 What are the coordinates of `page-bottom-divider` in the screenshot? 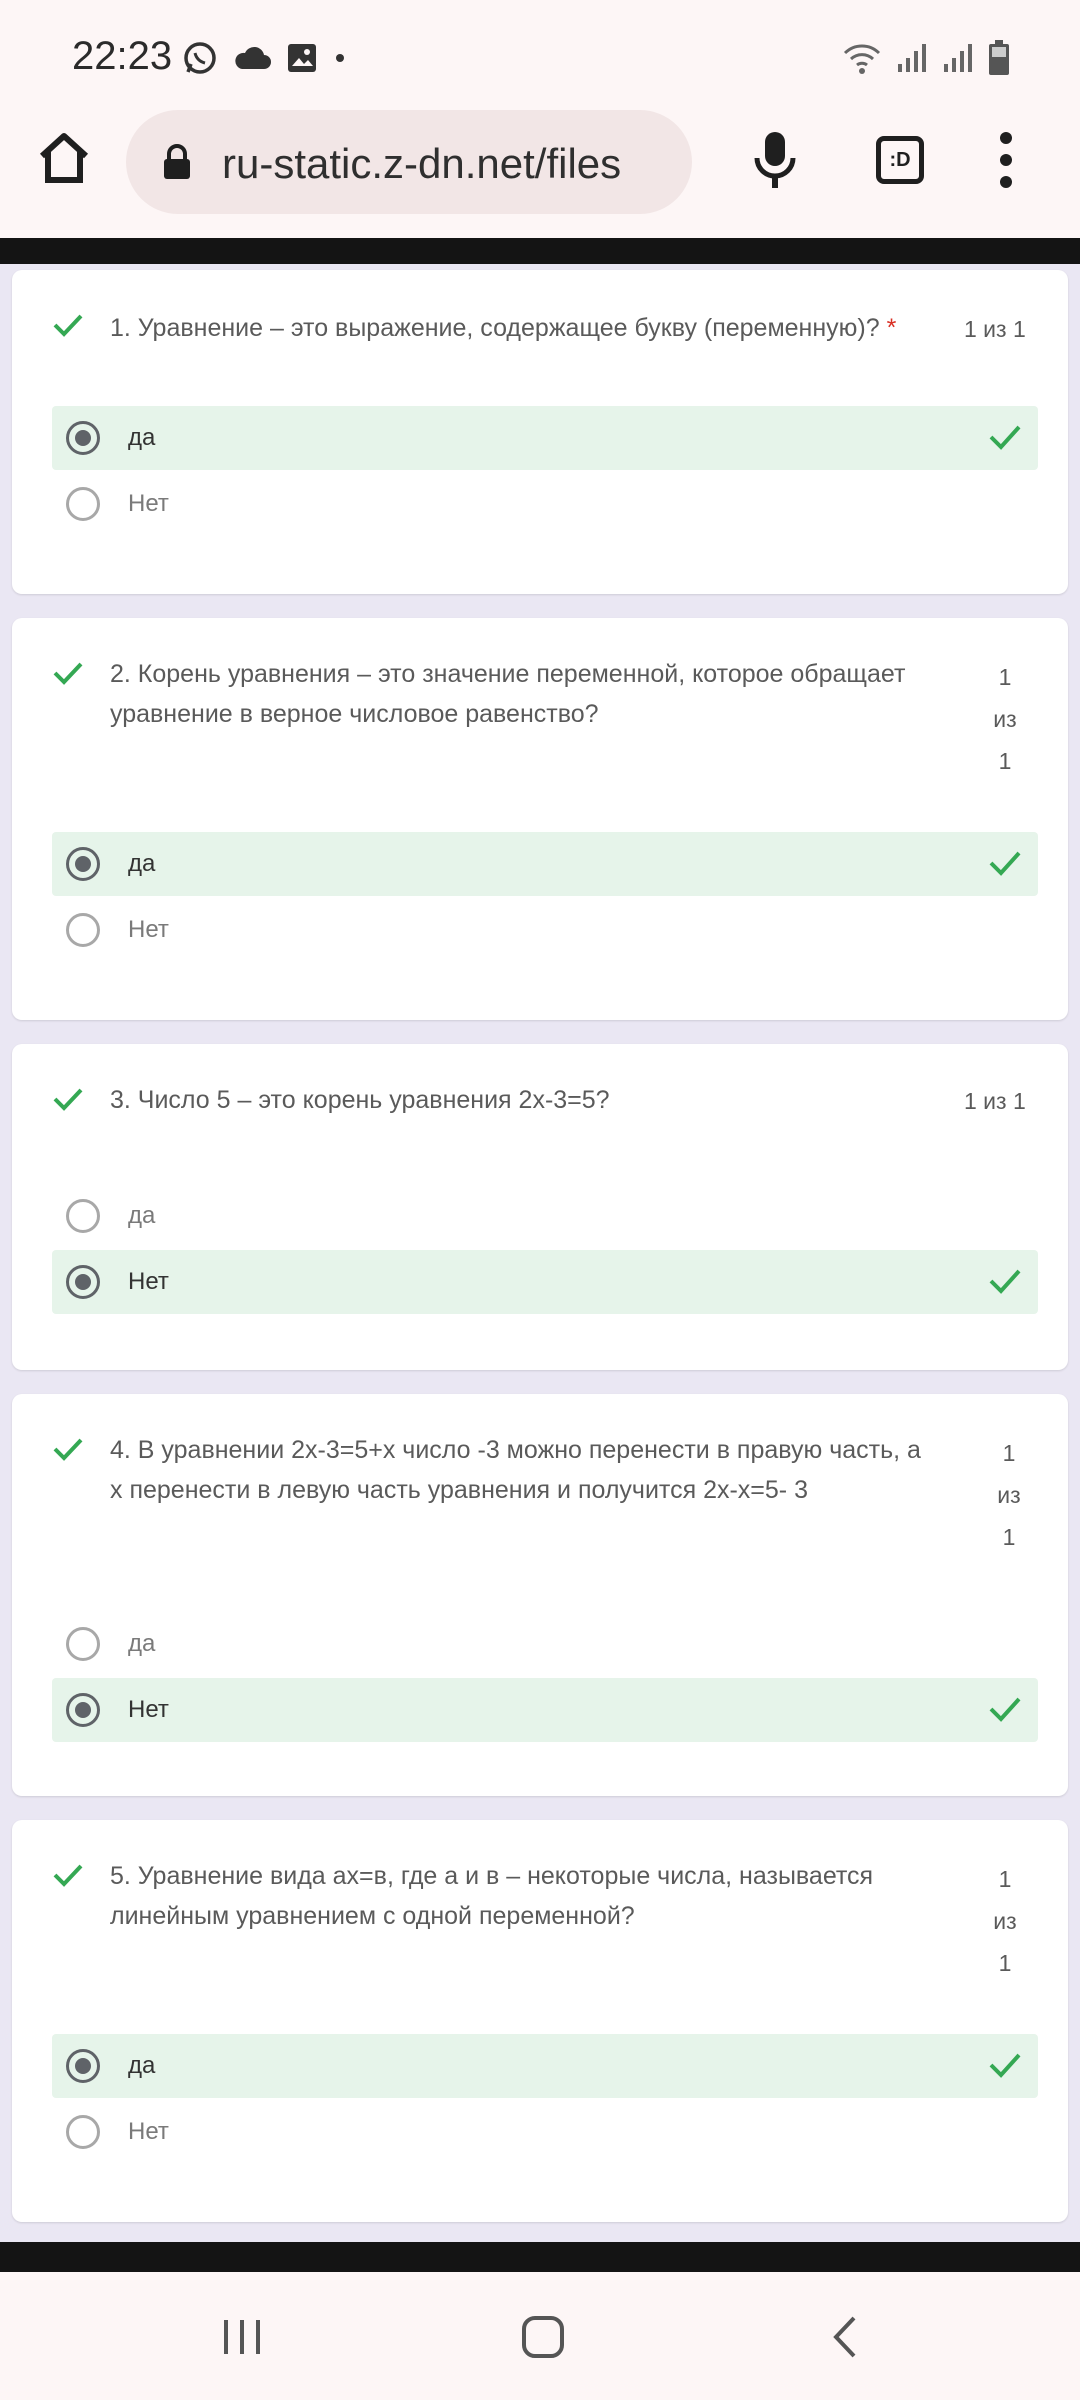 It's located at (540, 2257).